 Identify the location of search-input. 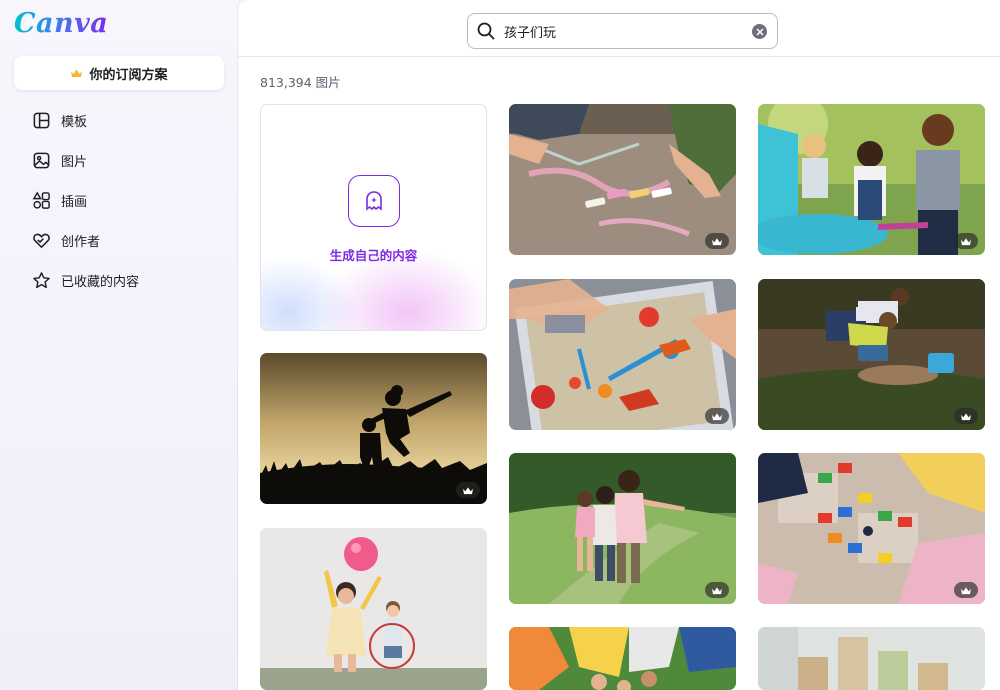
(624, 31).